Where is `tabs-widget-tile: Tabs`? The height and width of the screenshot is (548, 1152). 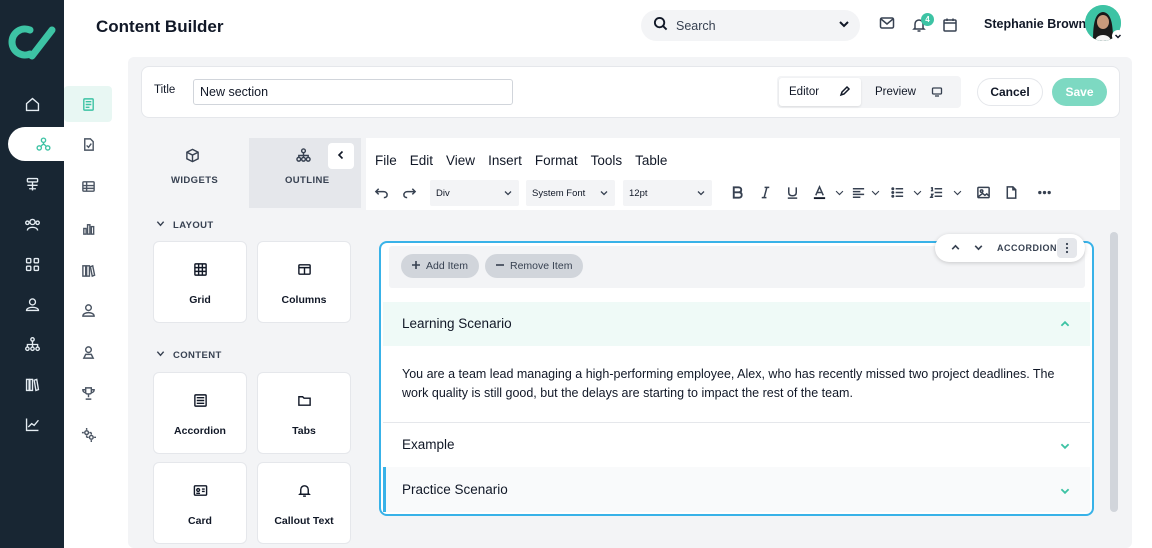
tabs-widget-tile: Tabs is located at coordinates (304, 413).